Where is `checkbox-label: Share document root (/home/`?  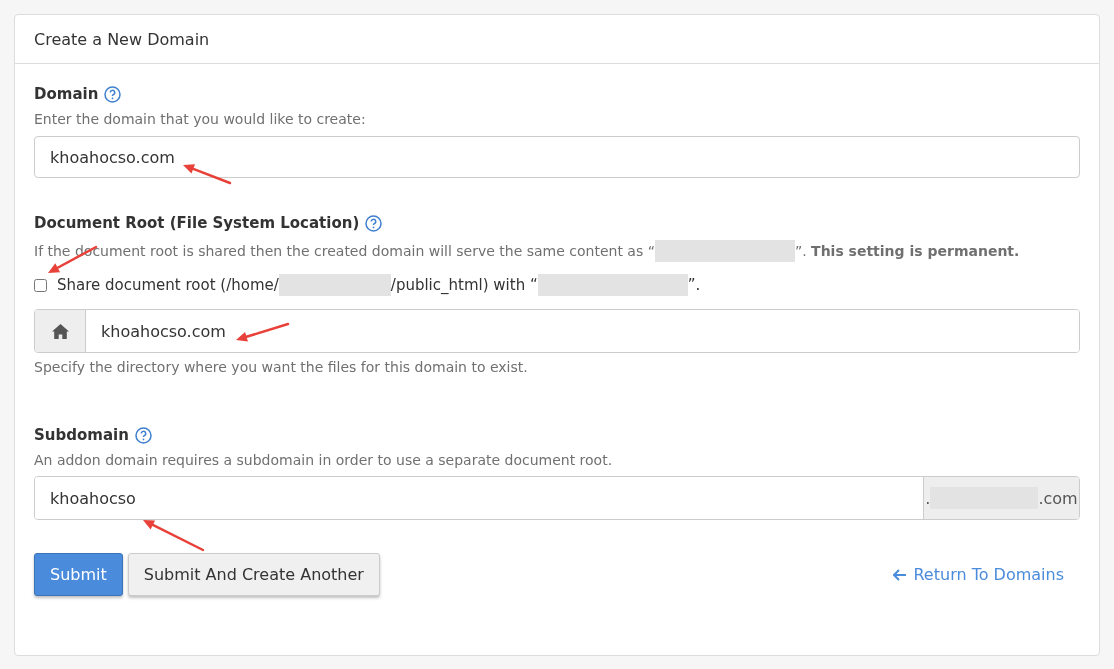
checkbox-label: Share document root (/home/ is located at coordinates (168, 285).